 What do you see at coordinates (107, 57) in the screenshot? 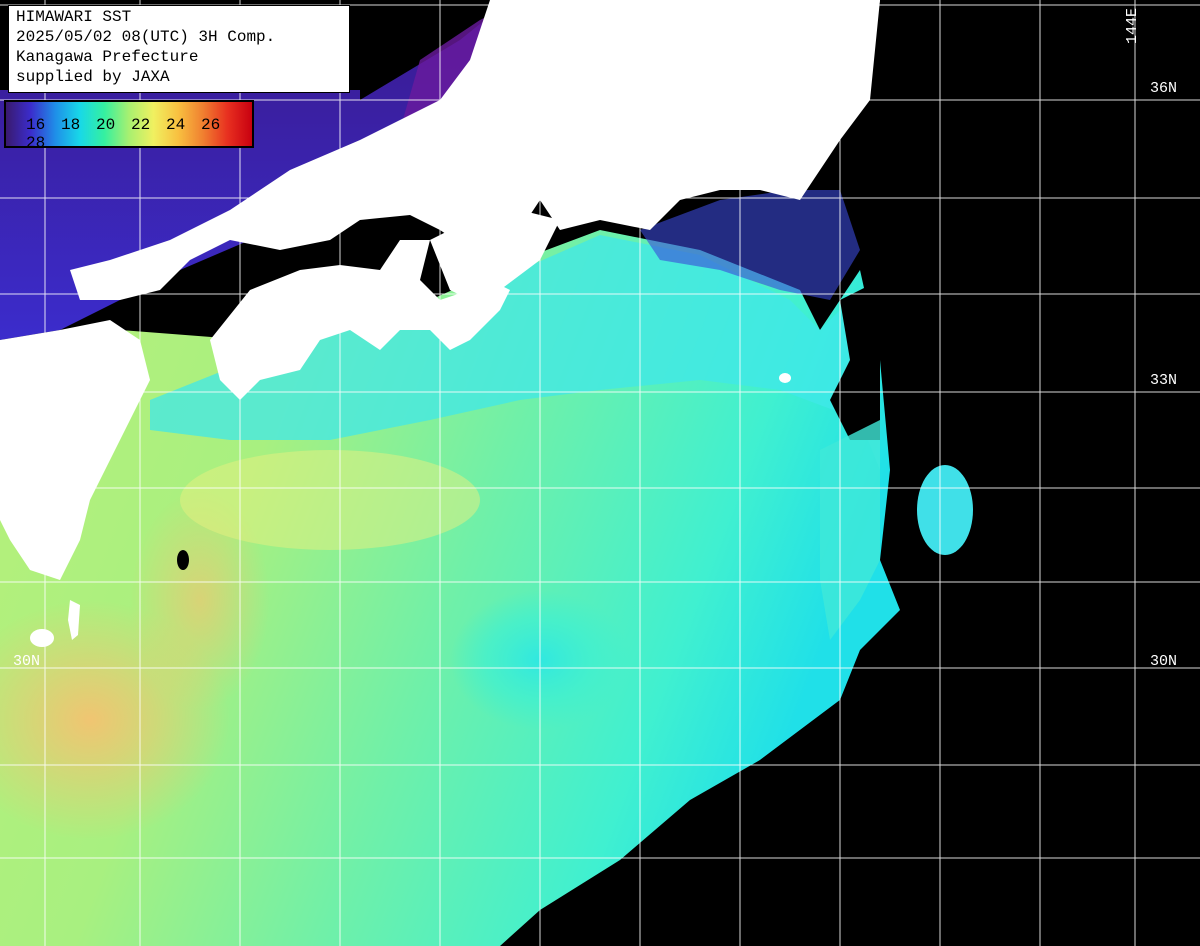
I see `title-line-3: Kanagawa Prefecture` at bounding box center [107, 57].